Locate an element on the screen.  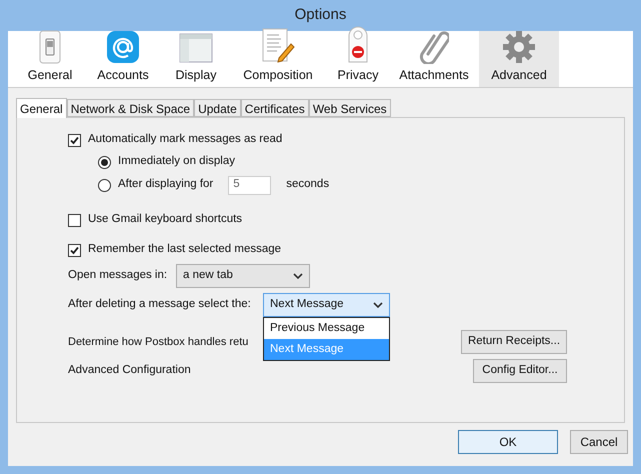
toolbar-tab: Advanced is located at coordinates (519, 59).